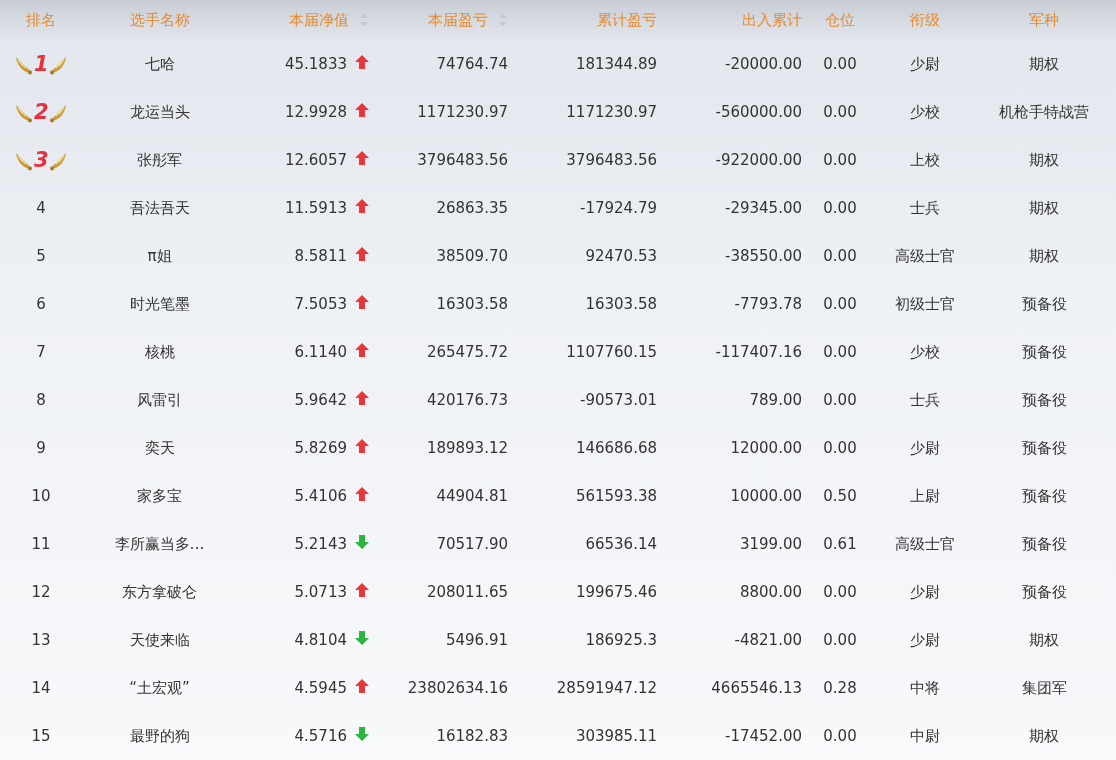  Describe the element at coordinates (840, 496) in the screenshot. I see `position-cell-text: 0.50` at that location.